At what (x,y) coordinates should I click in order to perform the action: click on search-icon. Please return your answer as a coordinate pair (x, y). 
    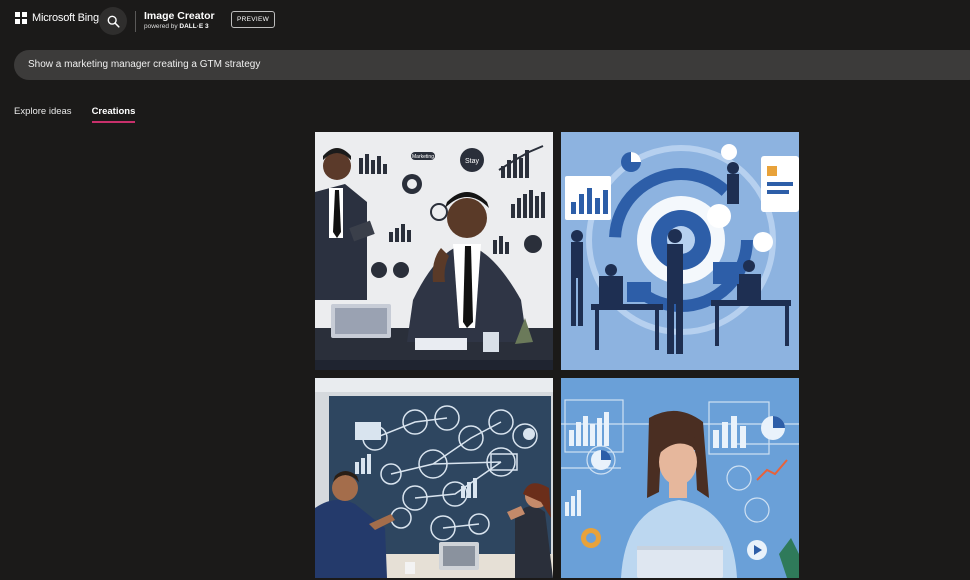
    Looking at the image, I should click on (113, 21).